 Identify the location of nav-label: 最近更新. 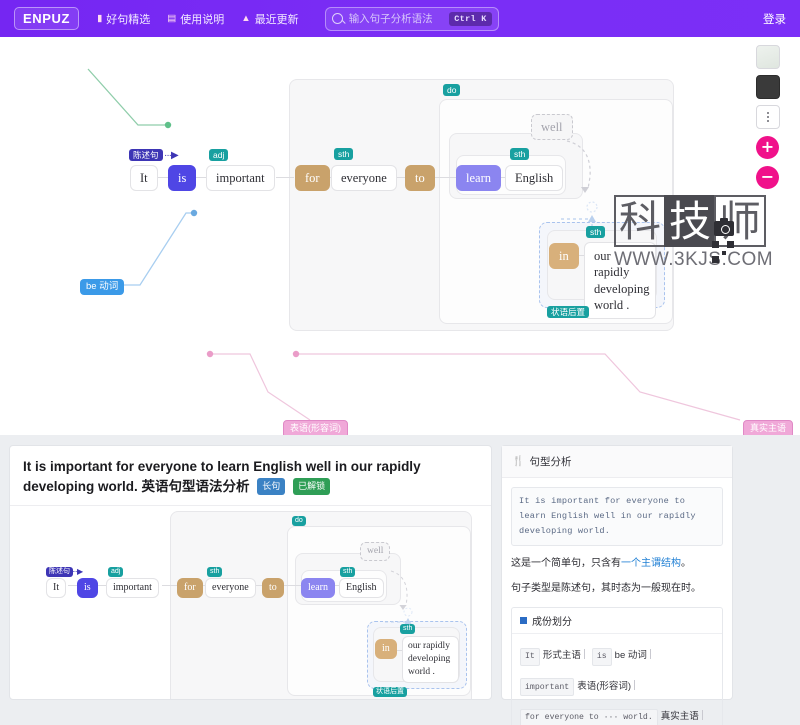
(276, 19).